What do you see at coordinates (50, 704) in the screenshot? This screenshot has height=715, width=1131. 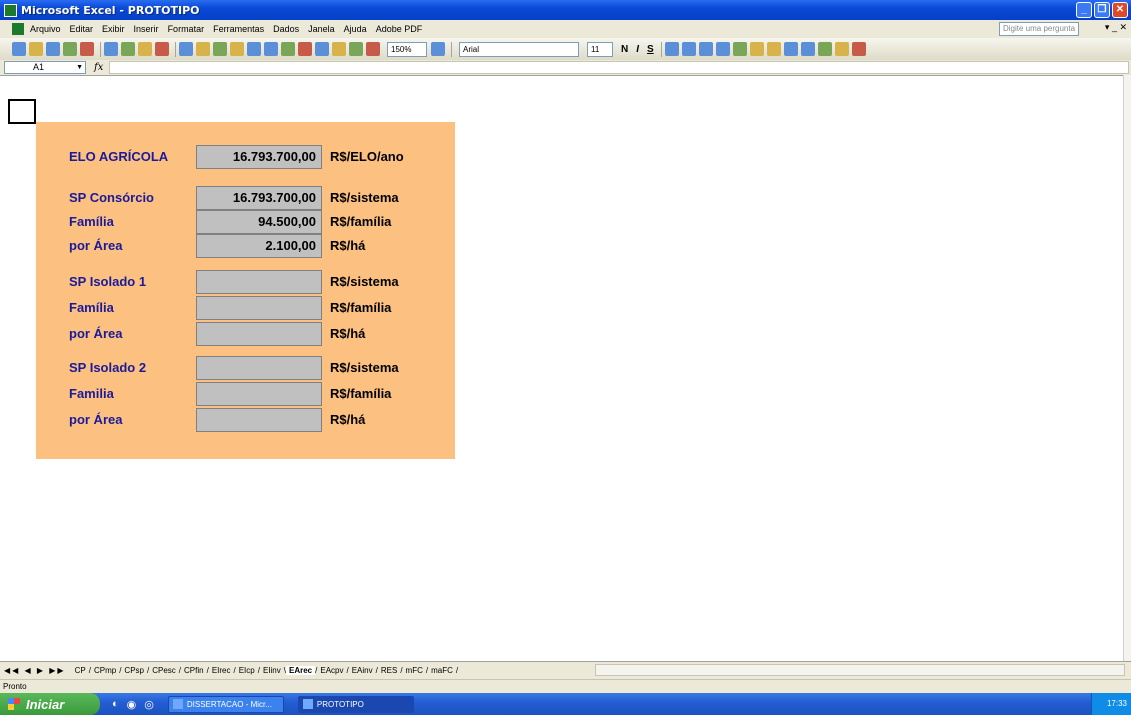 I see `start-button: Iniciar` at bounding box center [50, 704].